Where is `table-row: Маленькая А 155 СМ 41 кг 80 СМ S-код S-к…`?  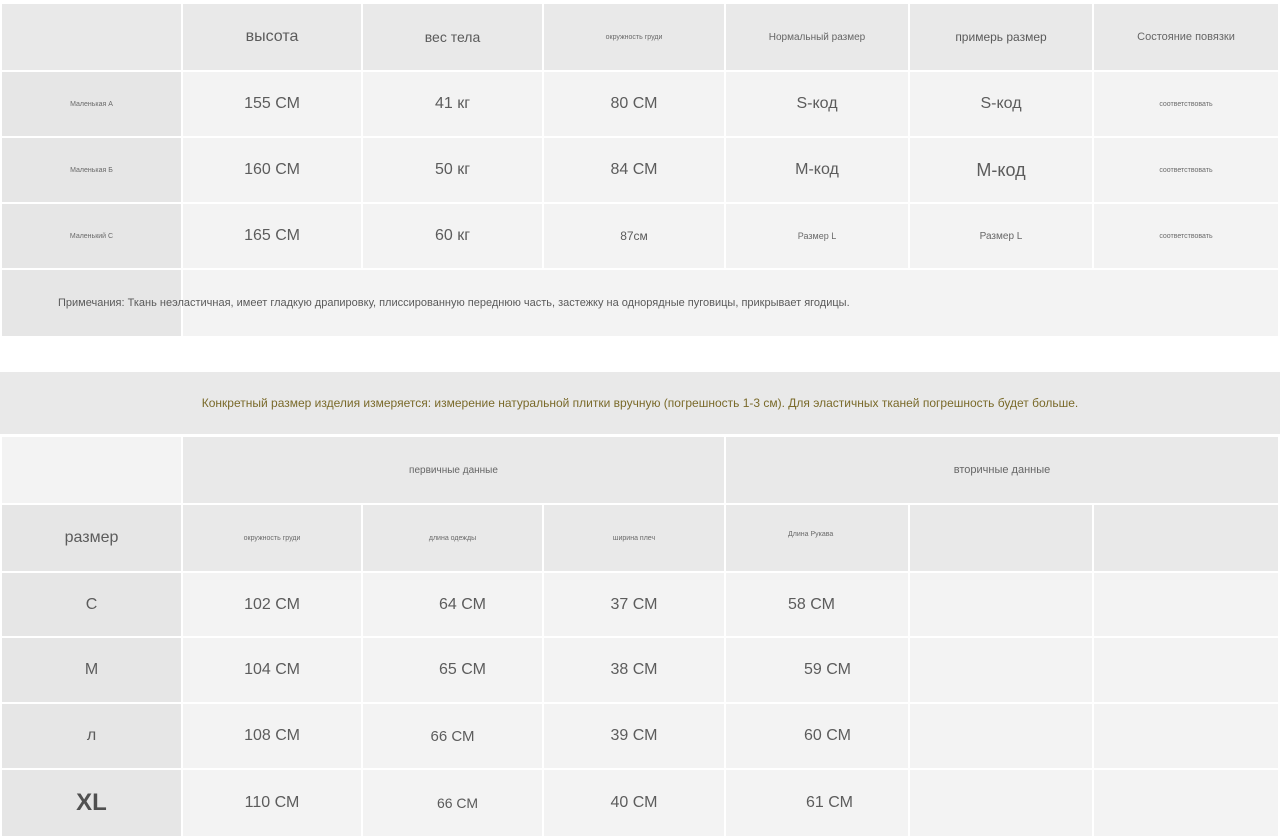
table-row: Маленькая А 155 СМ 41 кг 80 СМ S-код S-к… is located at coordinates (640, 104).